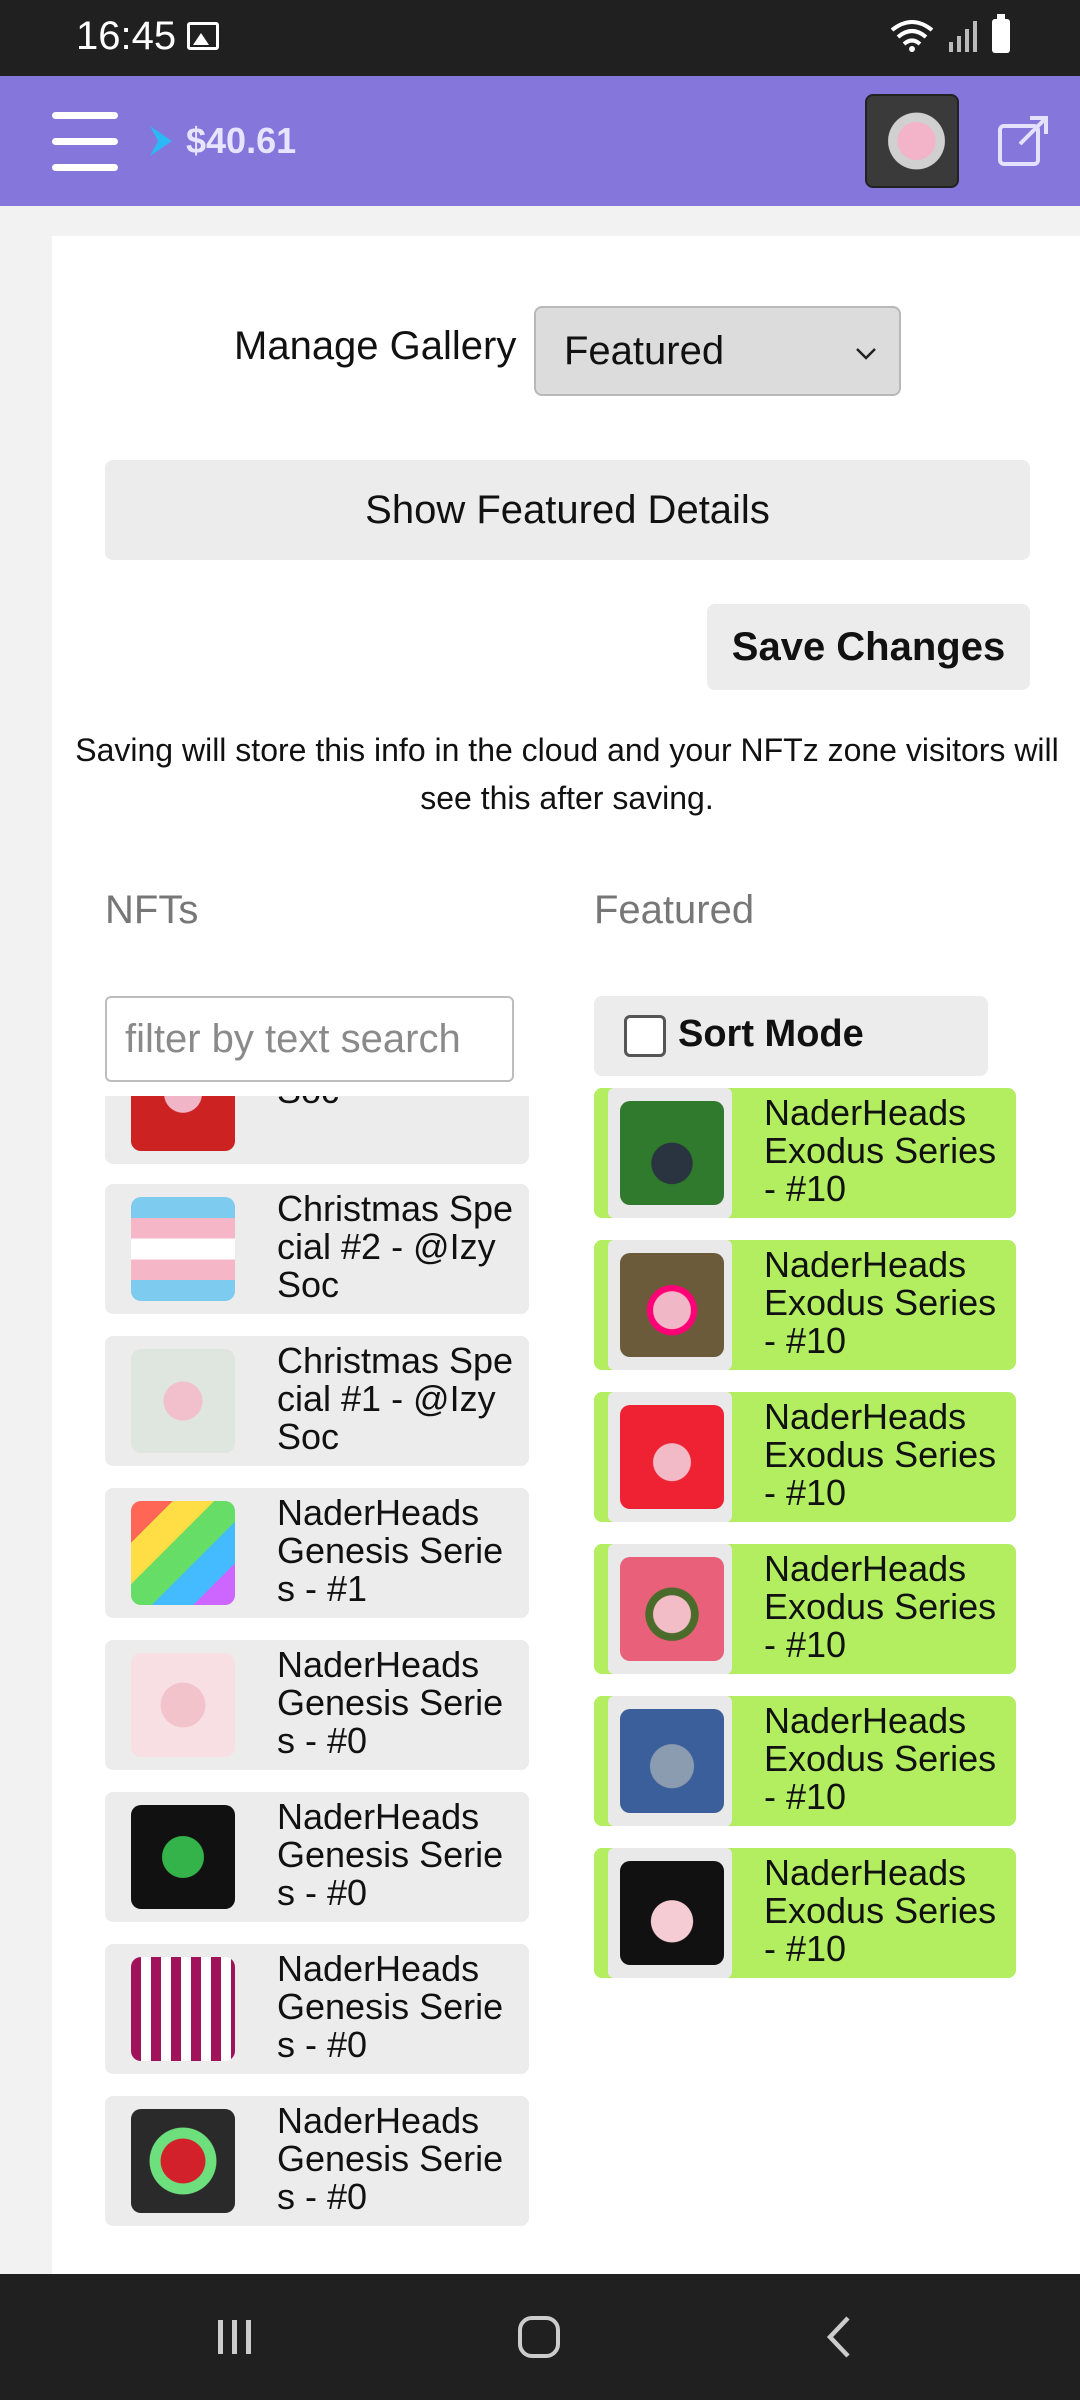 The width and height of the screenshot is (1080, 2400). What do you see at coordinates (963, 36) in the screenshot?
I see `signal-icon` at bounding box center [963, 36].